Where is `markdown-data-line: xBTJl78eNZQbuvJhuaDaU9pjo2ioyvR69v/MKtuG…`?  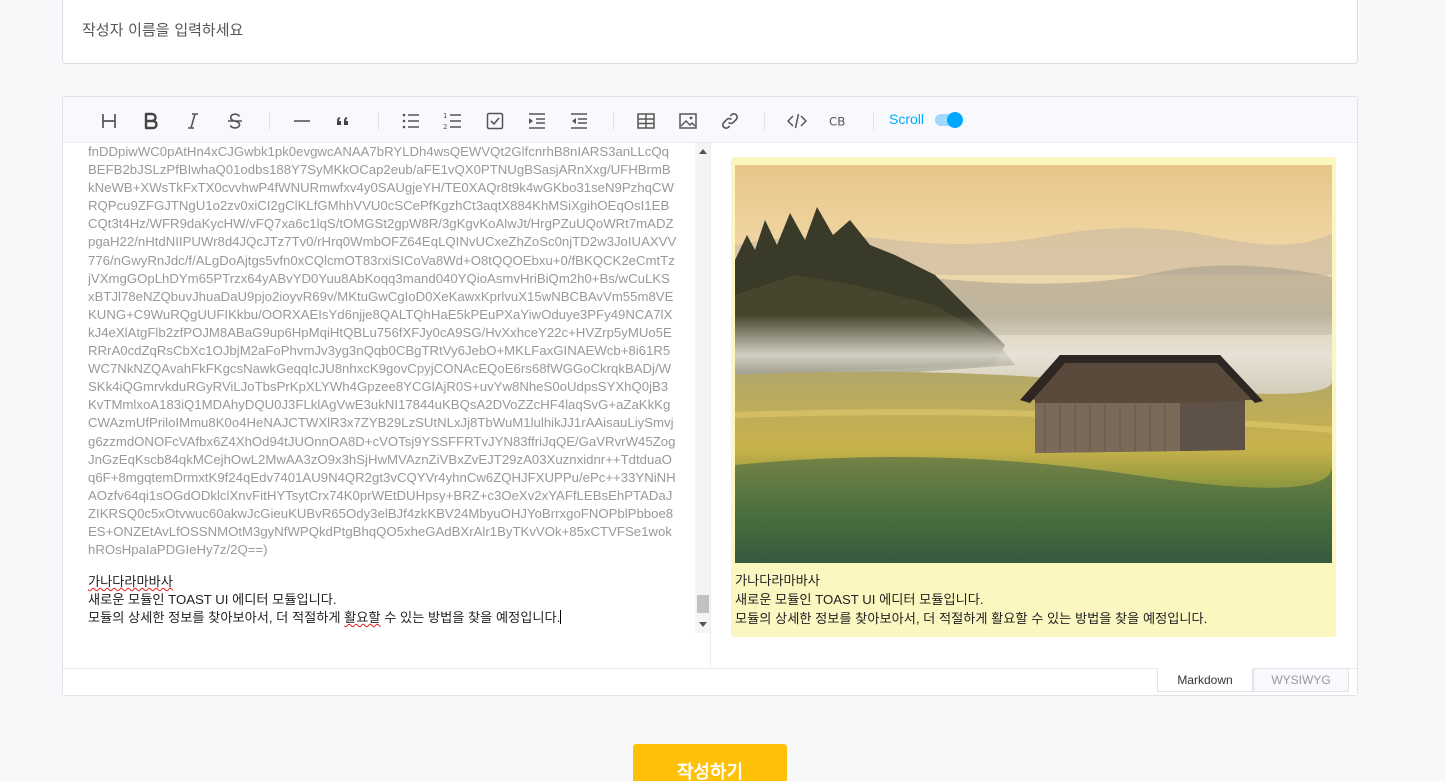 markdown-data-line: xBTJl78eNZQbuvJhuaDaU9pjo2ioyvR69v/MKtuG… is located at coordinates (381, 296).